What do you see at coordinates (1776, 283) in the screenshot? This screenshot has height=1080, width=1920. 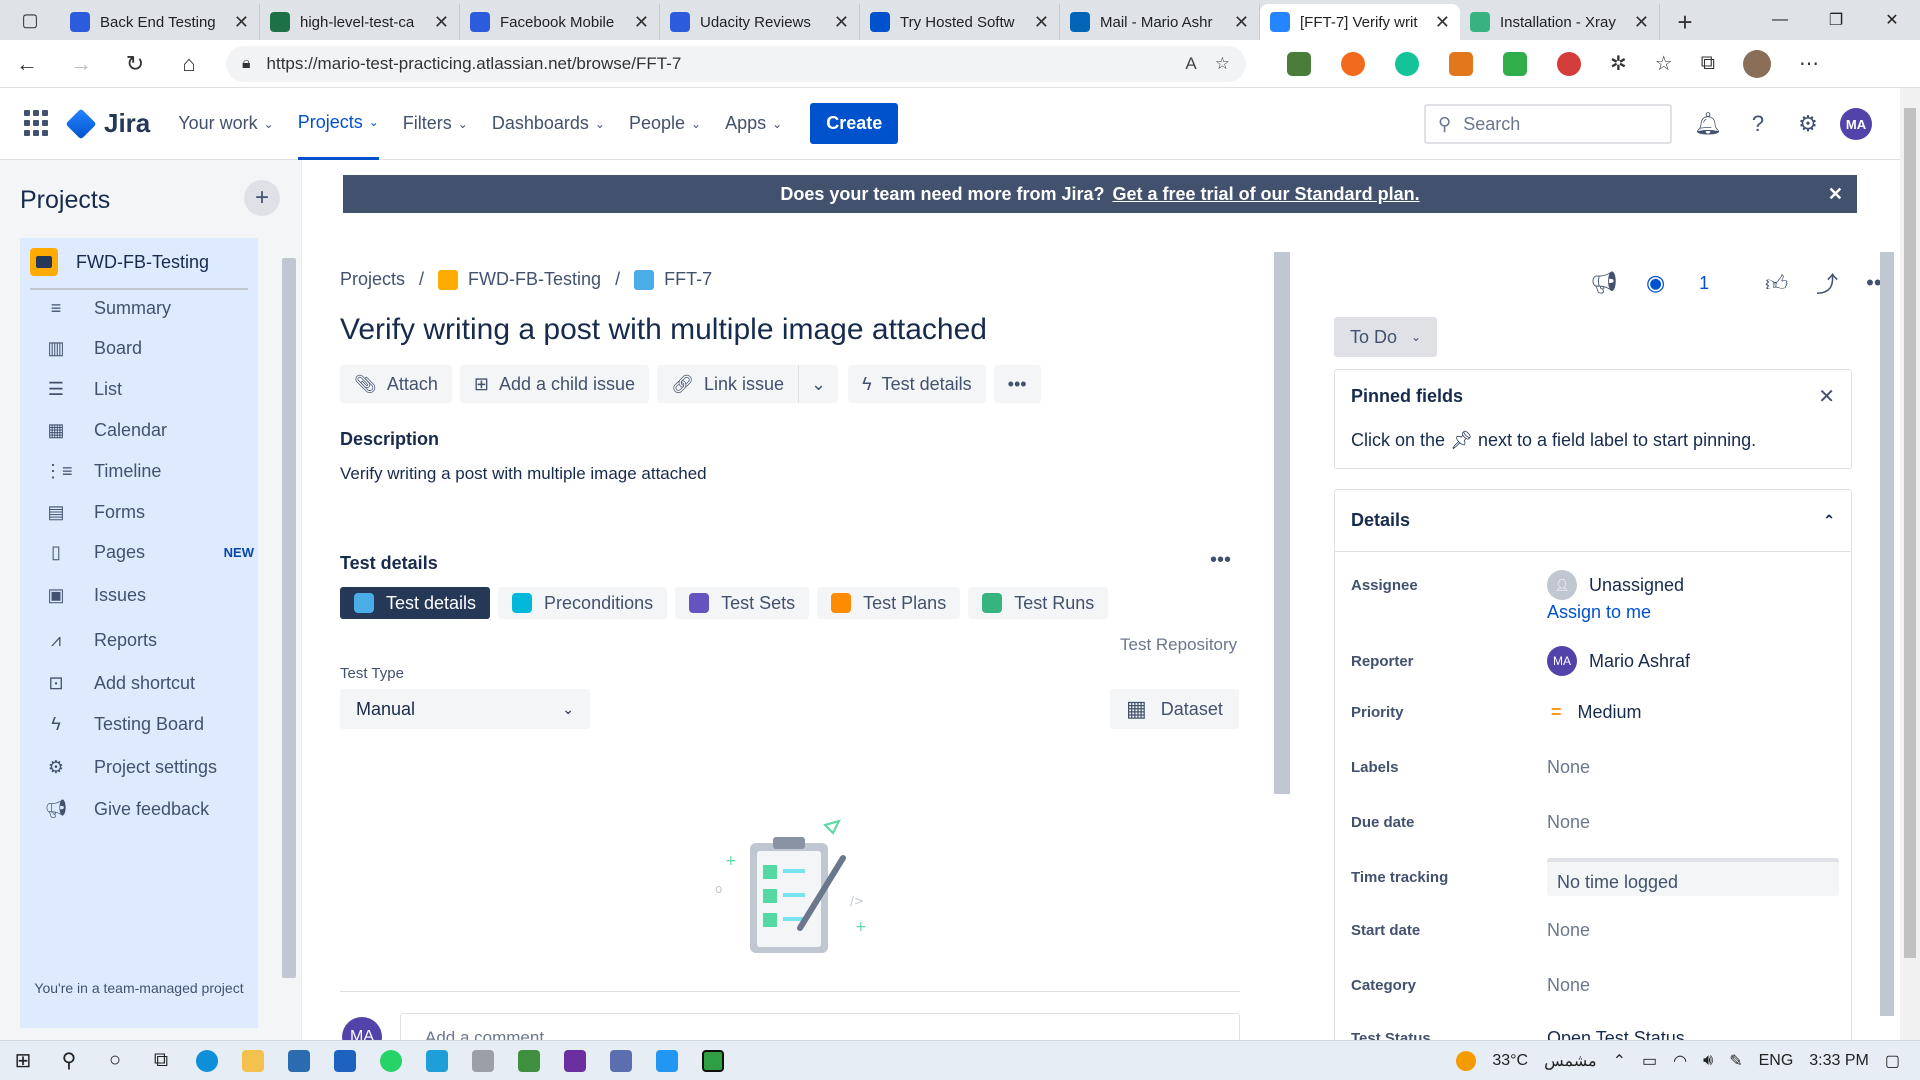 I see `like-icon: 👍︎` at bounding box center [1776, 283].